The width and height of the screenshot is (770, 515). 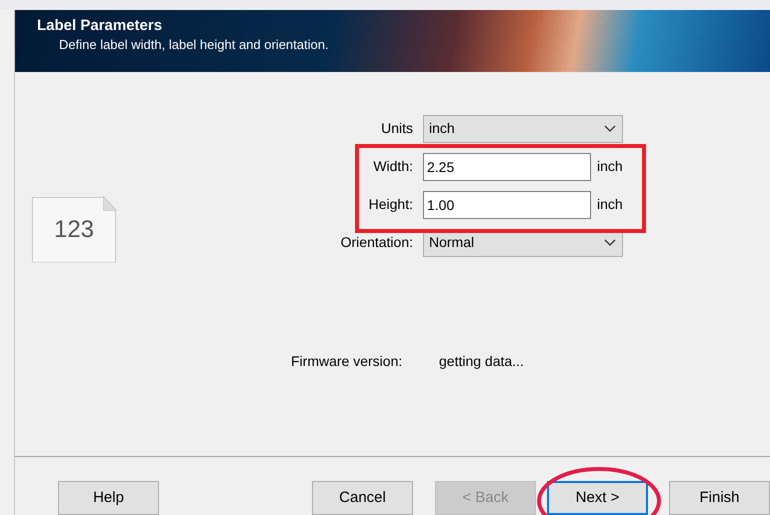 I want to click on header-title: Label Parameters, so click(x=100, y=26).